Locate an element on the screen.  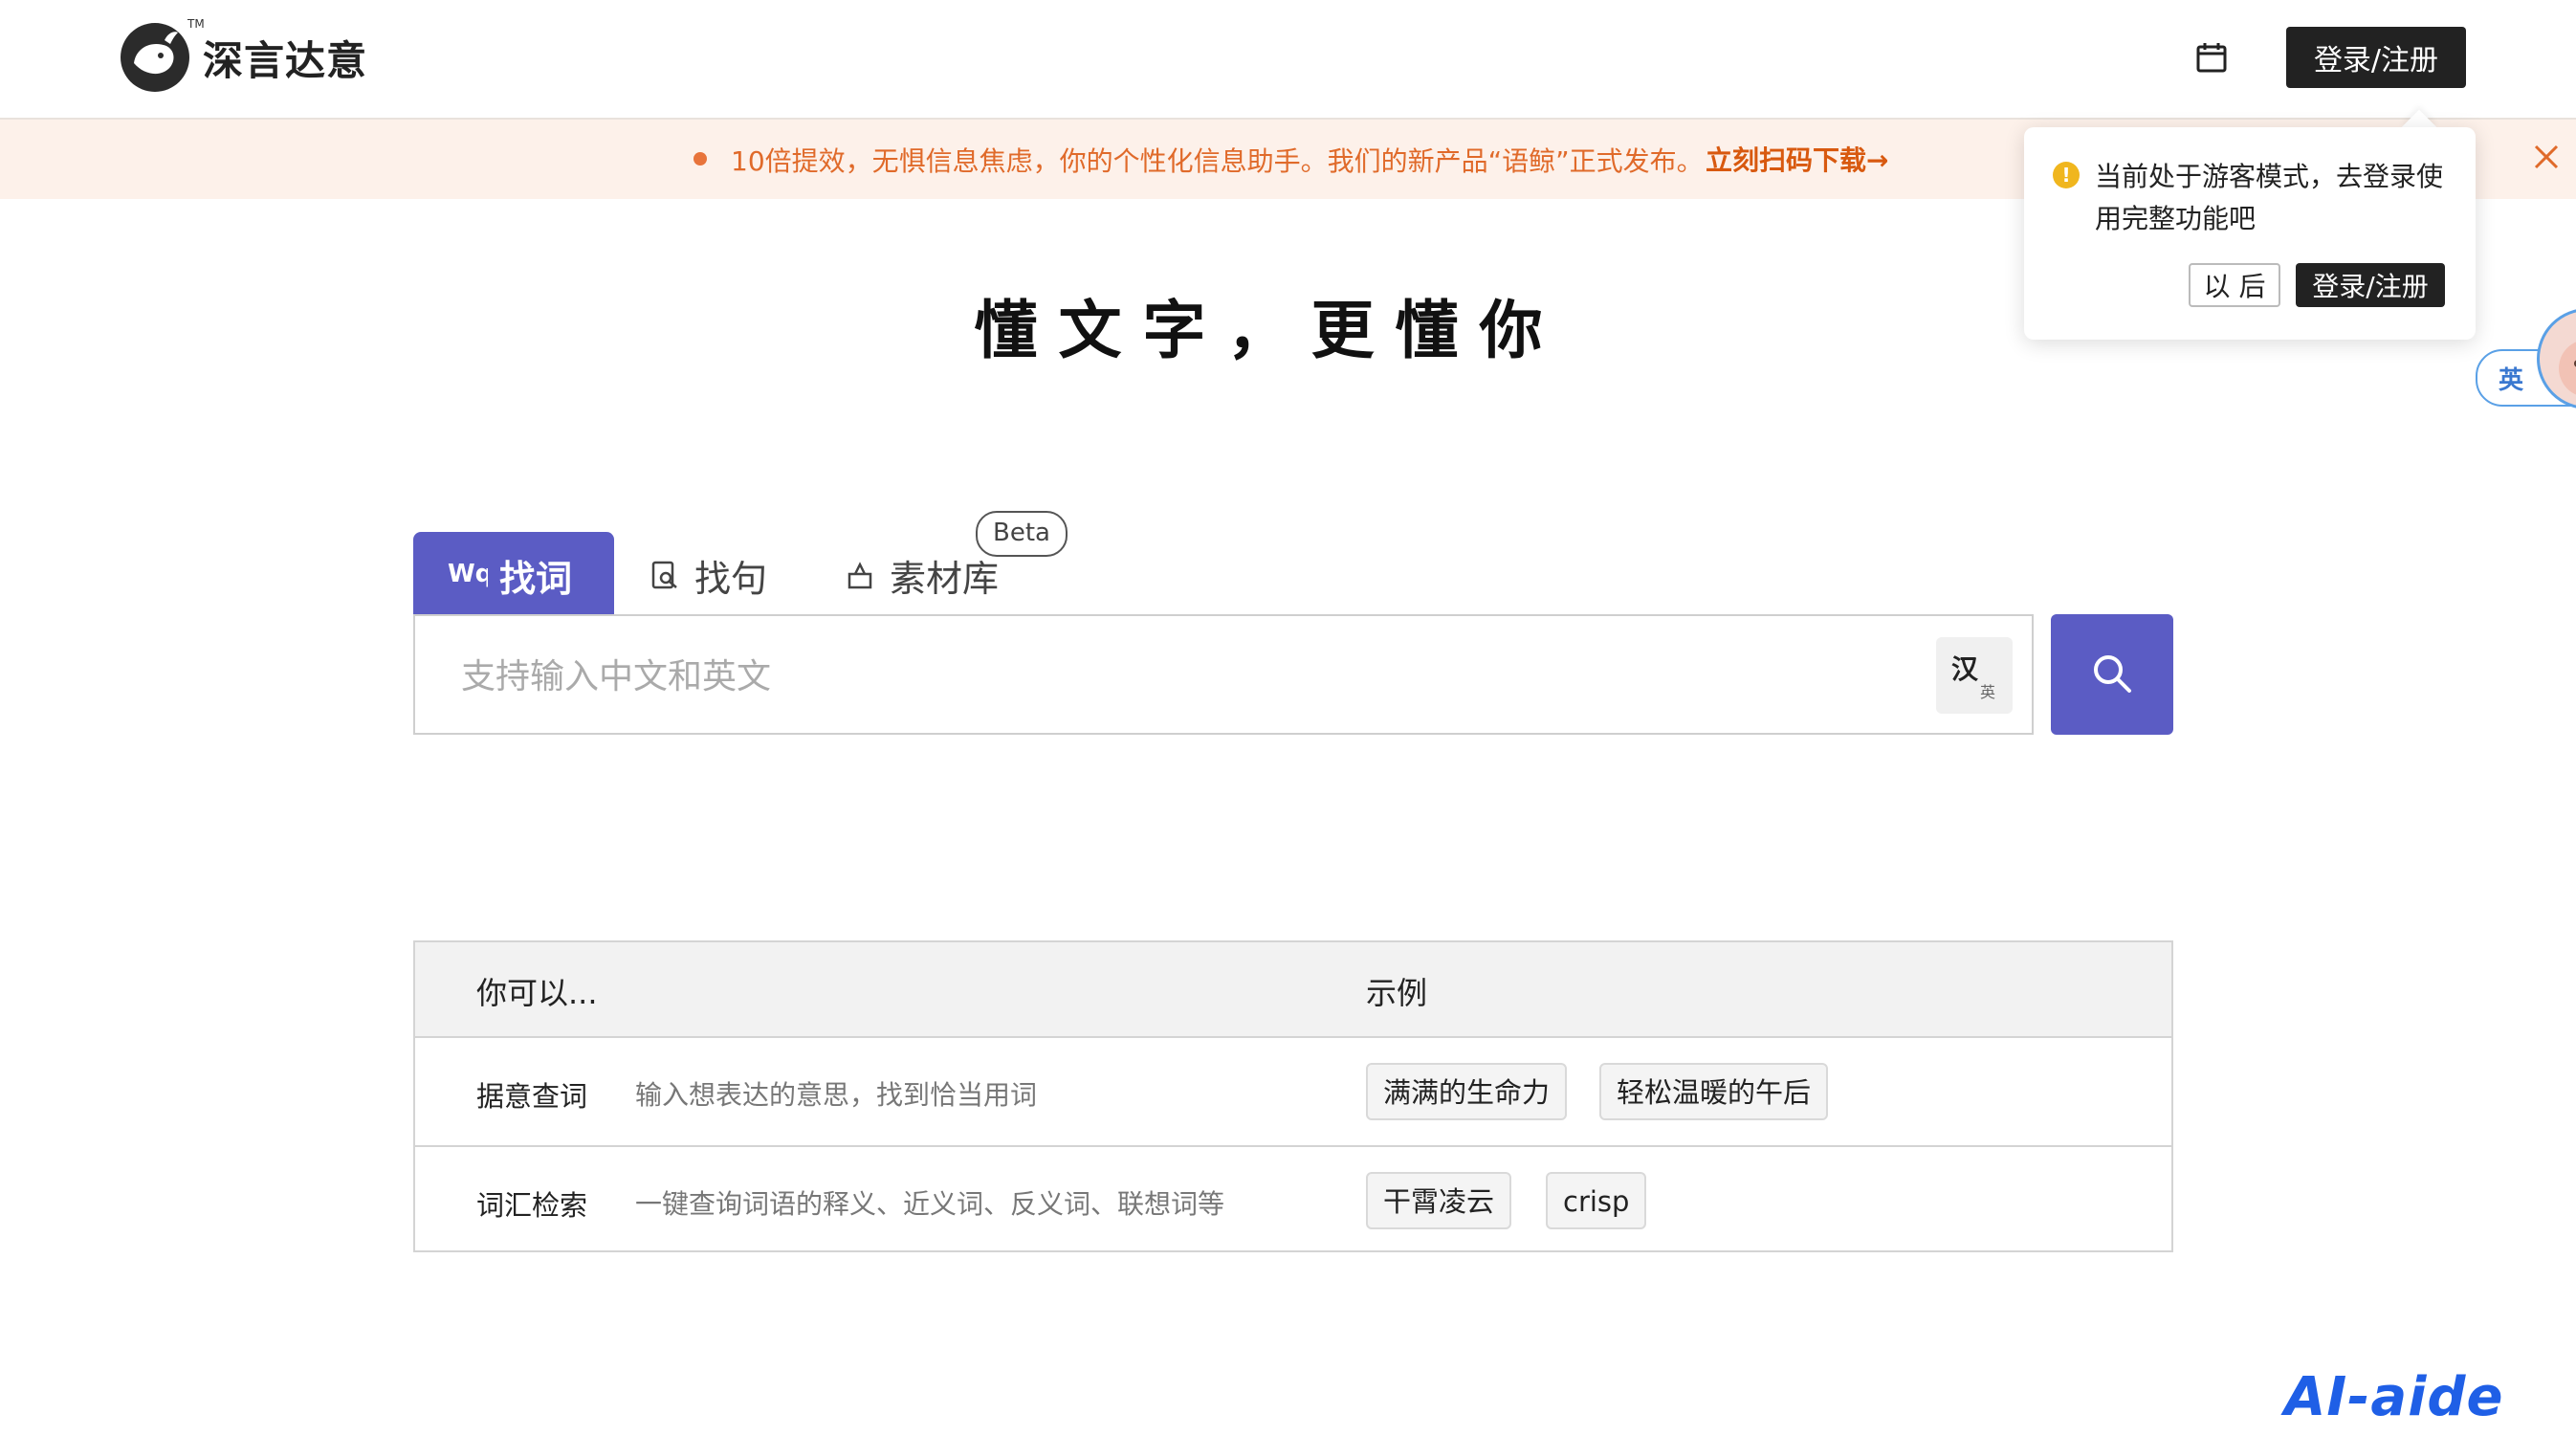
material-library-icon is located at coordinates (860, 575).